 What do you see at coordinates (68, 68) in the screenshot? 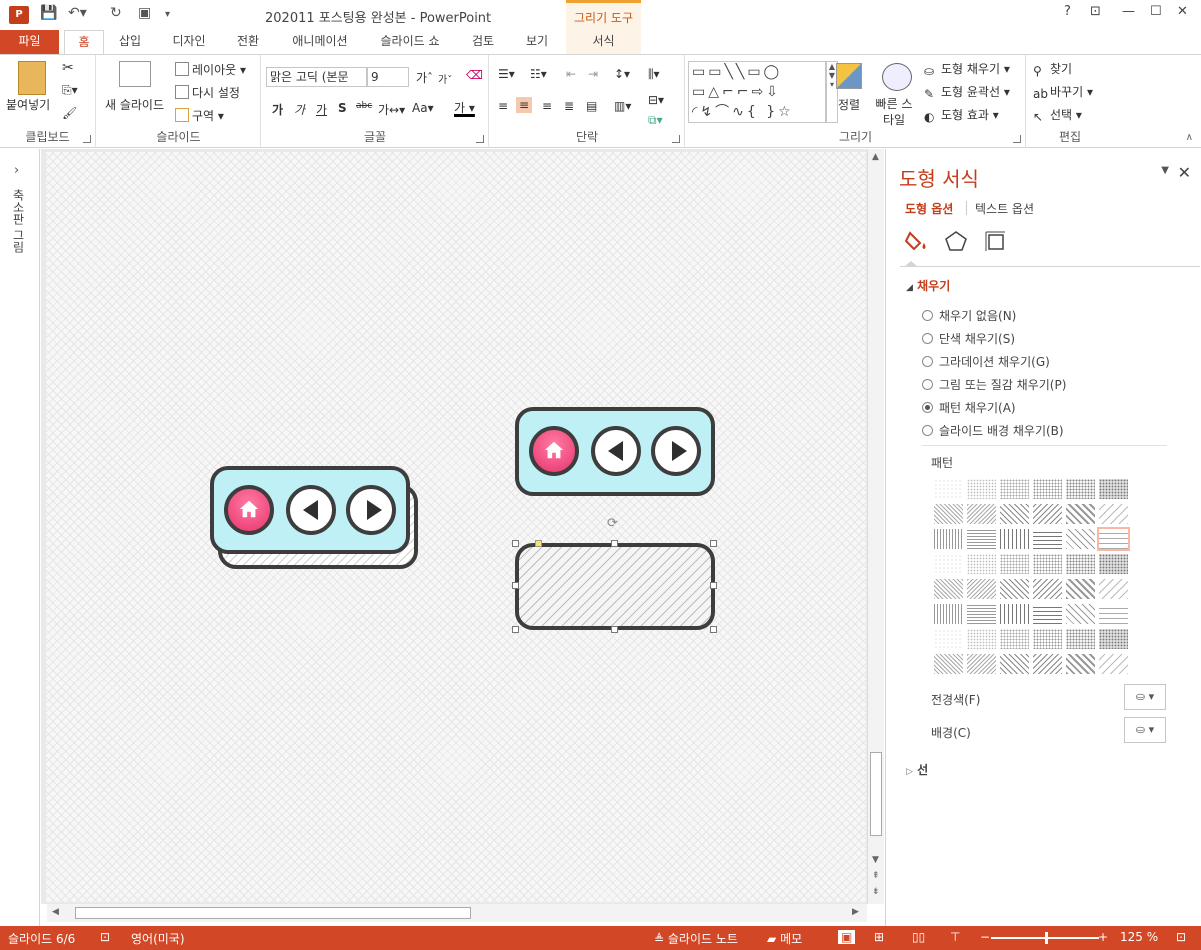
I see `cut-icon: ✂` at bounding box center [68, 68].